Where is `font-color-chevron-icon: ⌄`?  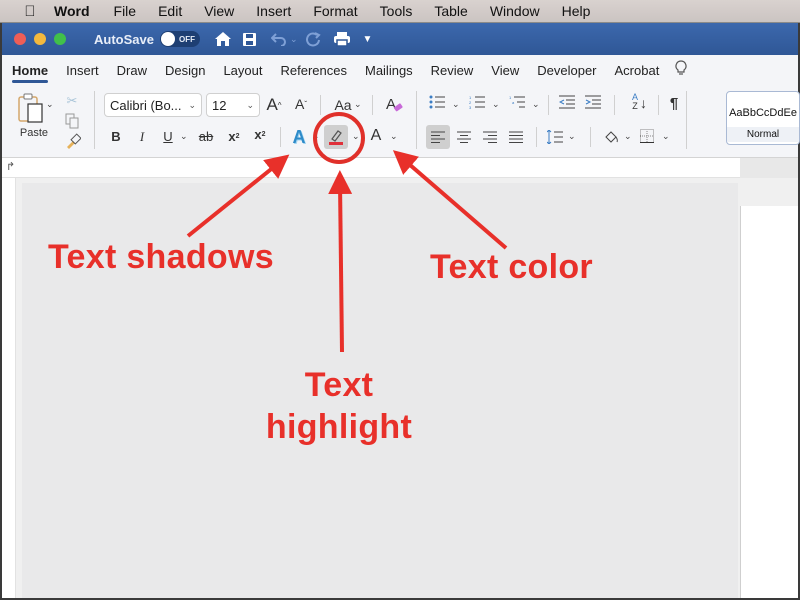 font-color-chevron-icon: ⌄ is located at coordinates (394, 136).